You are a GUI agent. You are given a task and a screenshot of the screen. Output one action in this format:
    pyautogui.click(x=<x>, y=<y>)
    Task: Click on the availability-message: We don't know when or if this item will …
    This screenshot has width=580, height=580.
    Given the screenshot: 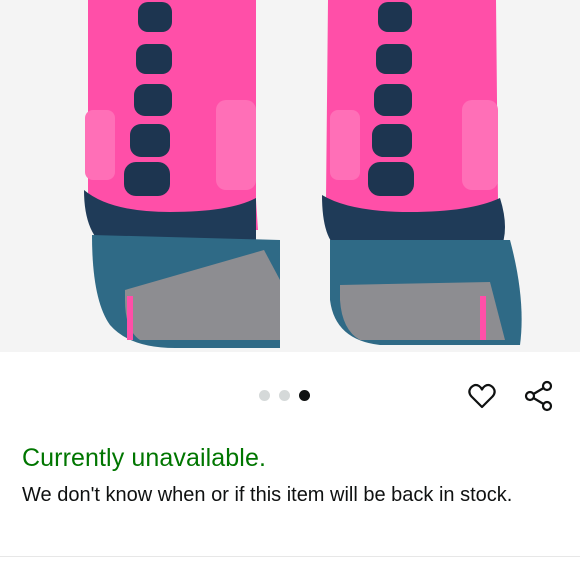 What is the action you would take?
    pyautogui.click(x=267, y=495)
    